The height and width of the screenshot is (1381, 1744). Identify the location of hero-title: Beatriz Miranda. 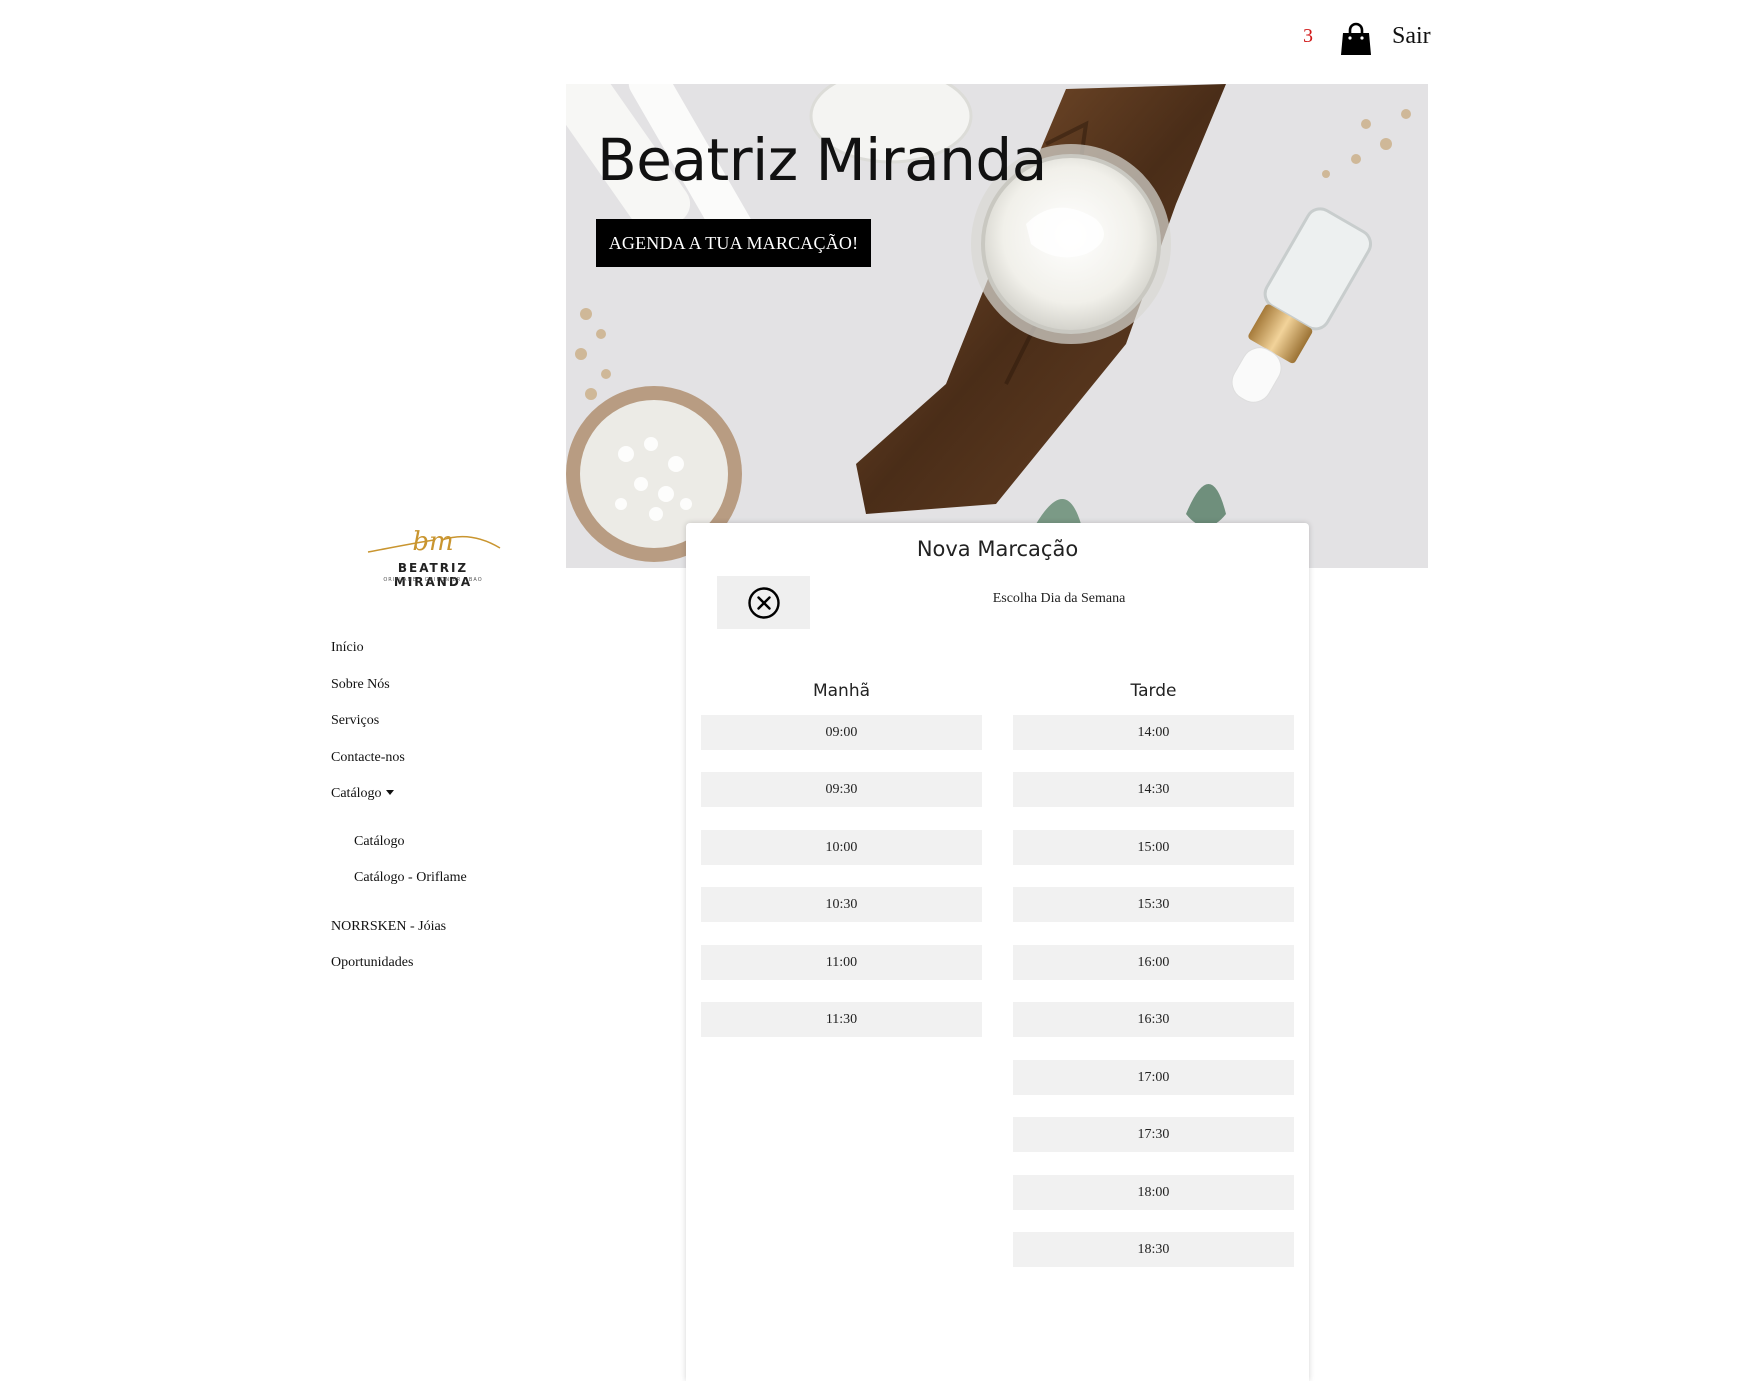
(822, 160).